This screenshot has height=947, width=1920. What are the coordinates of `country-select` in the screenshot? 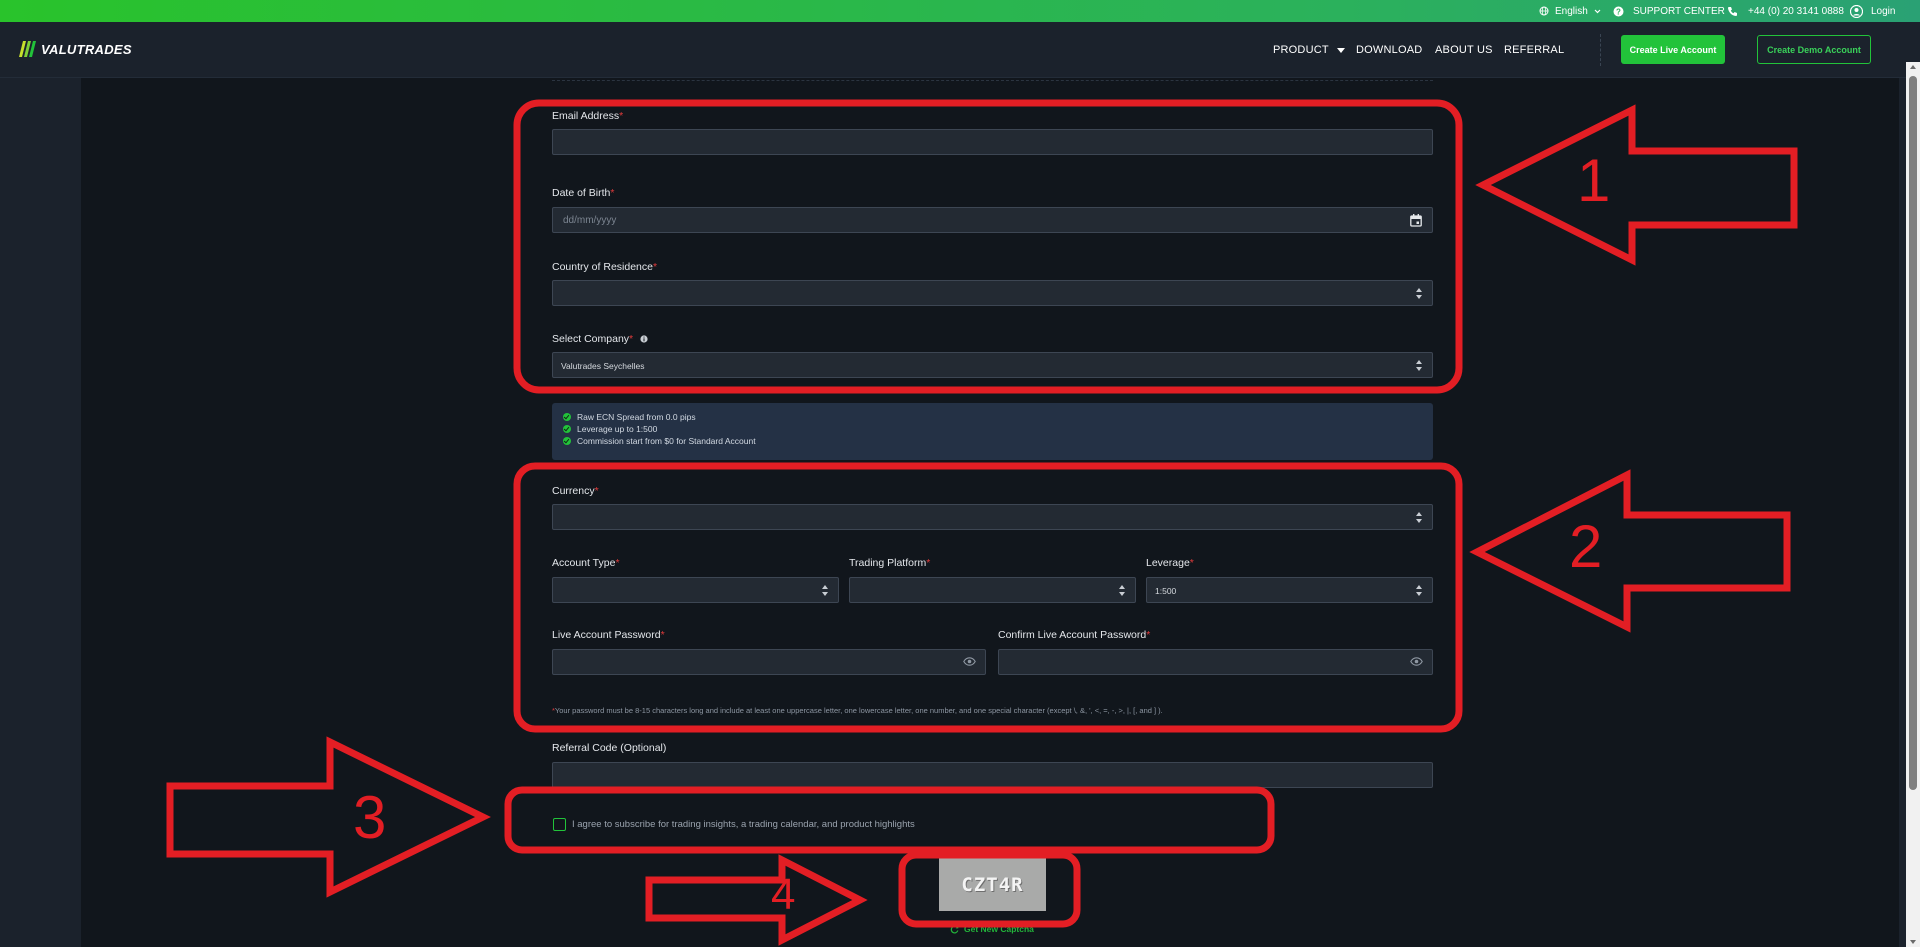 It's located at (992, 293).